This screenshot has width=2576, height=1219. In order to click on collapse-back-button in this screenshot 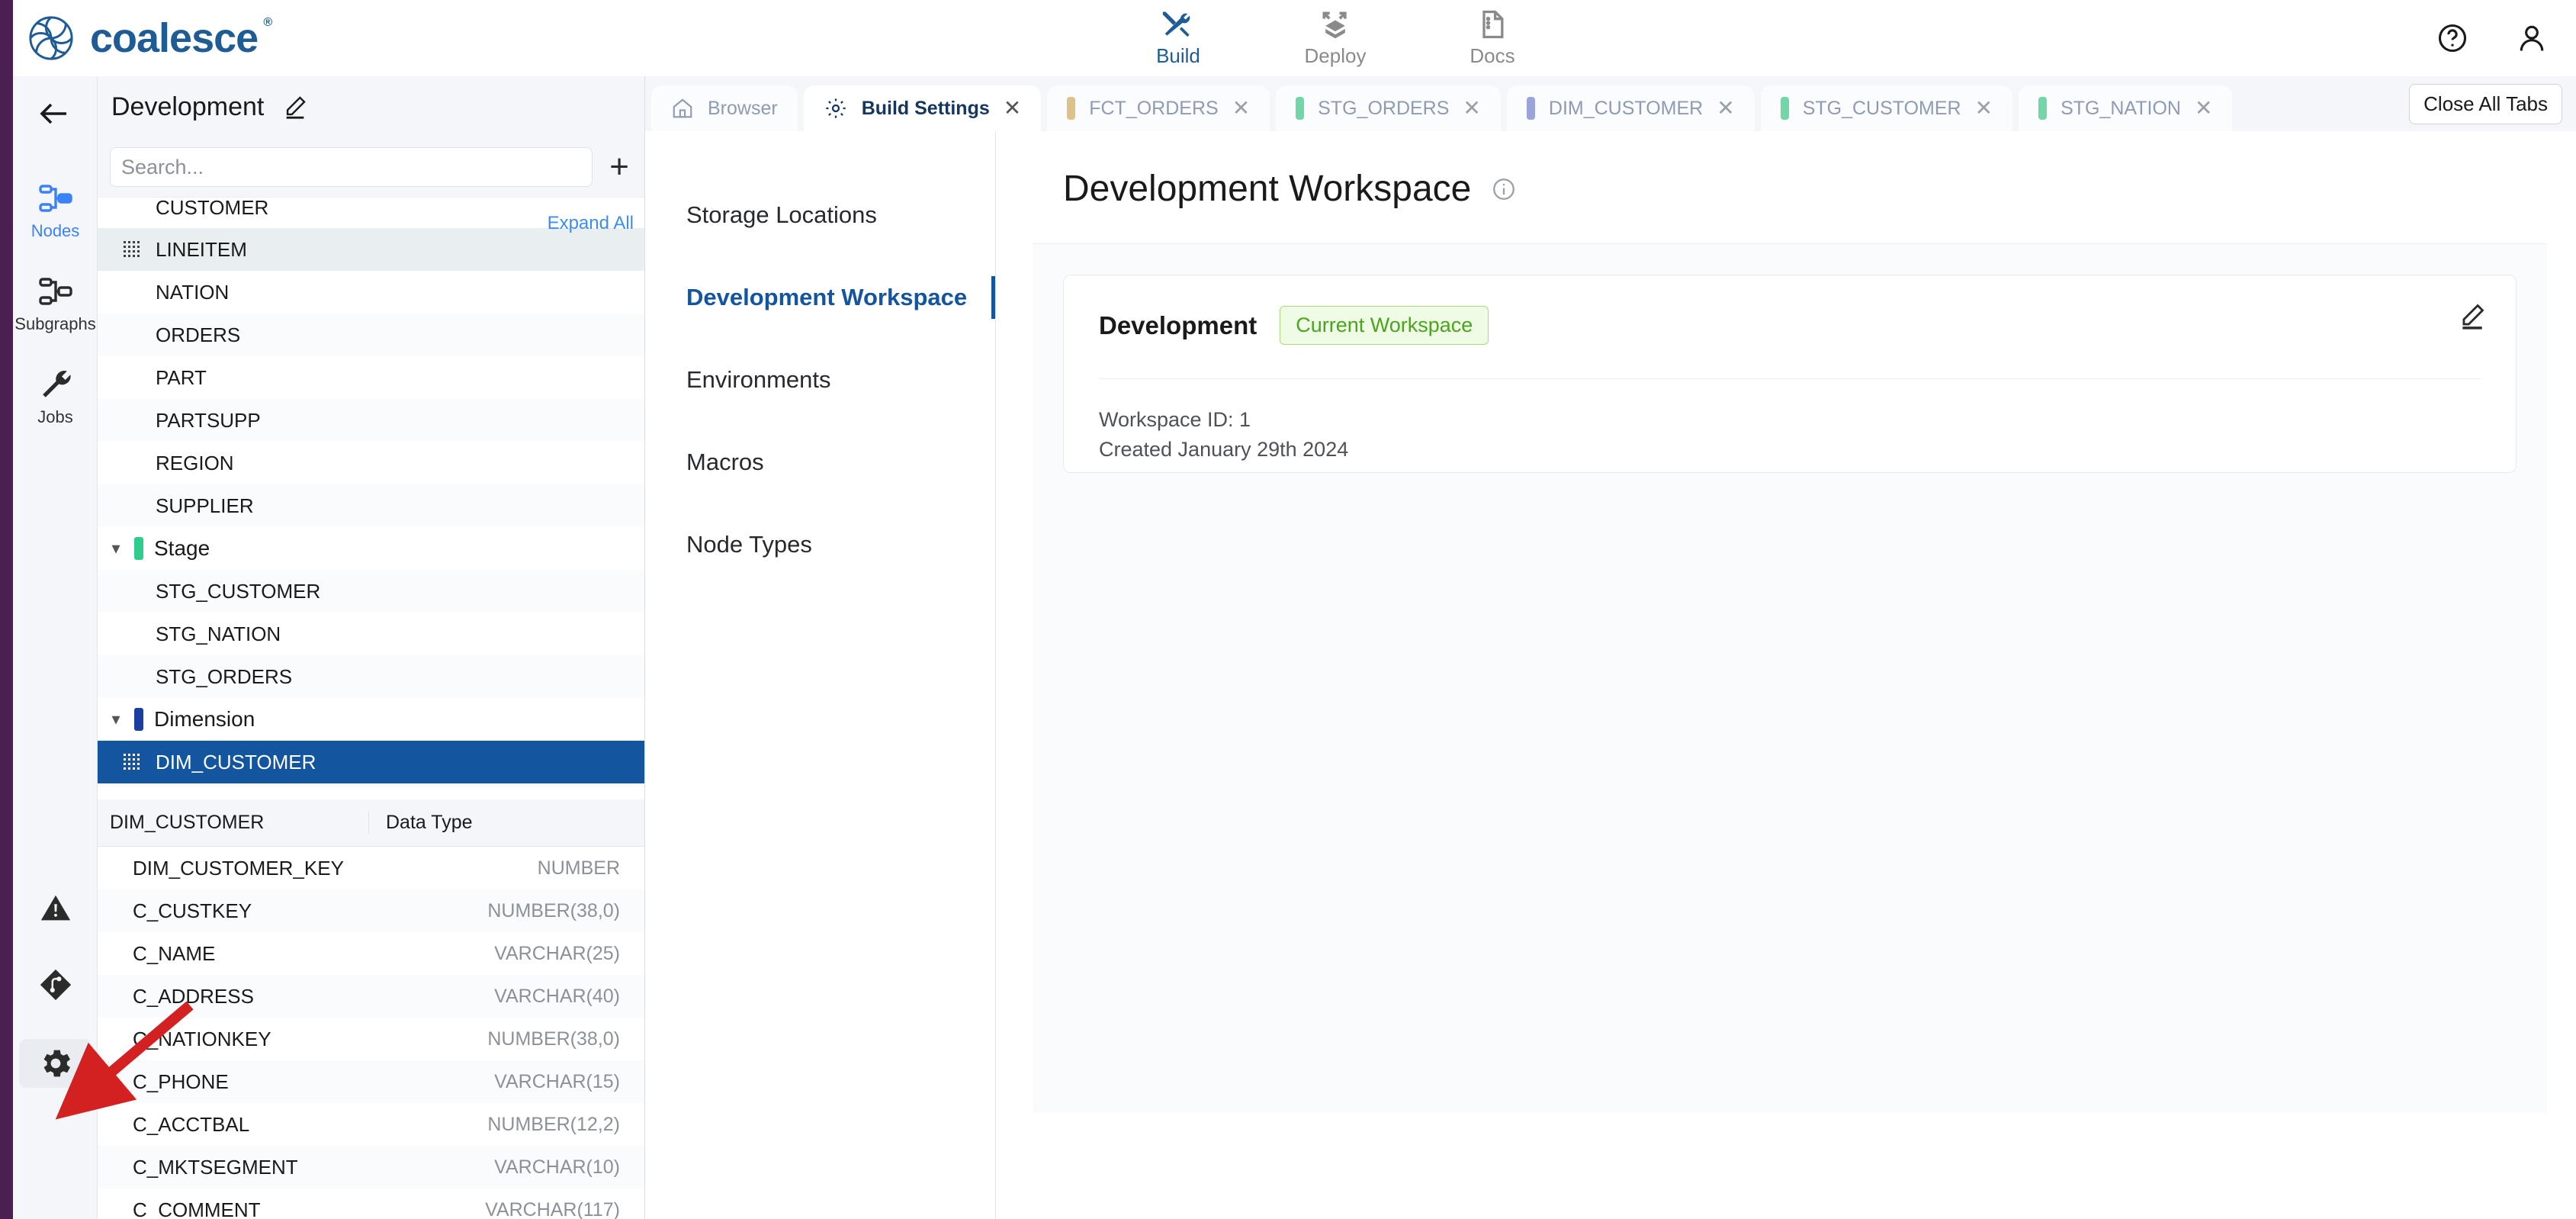, I will do `click(54, 116)`.